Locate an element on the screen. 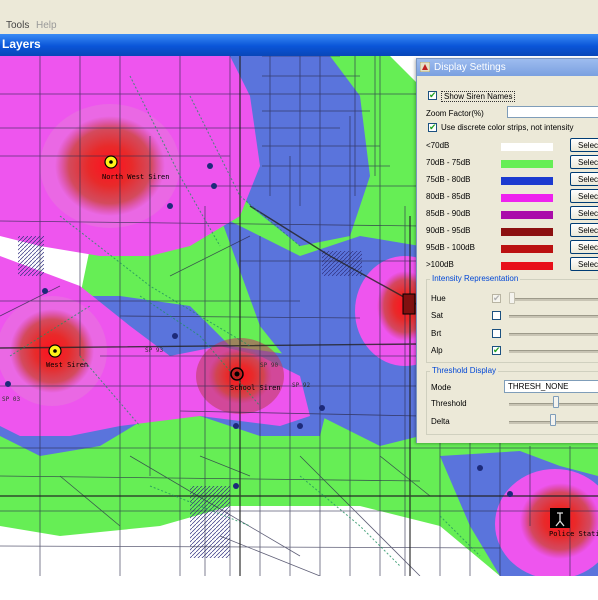 This screenshot has width=598, height=600. mode-select: THRESH_NONE is located at coordinates (551, 386).